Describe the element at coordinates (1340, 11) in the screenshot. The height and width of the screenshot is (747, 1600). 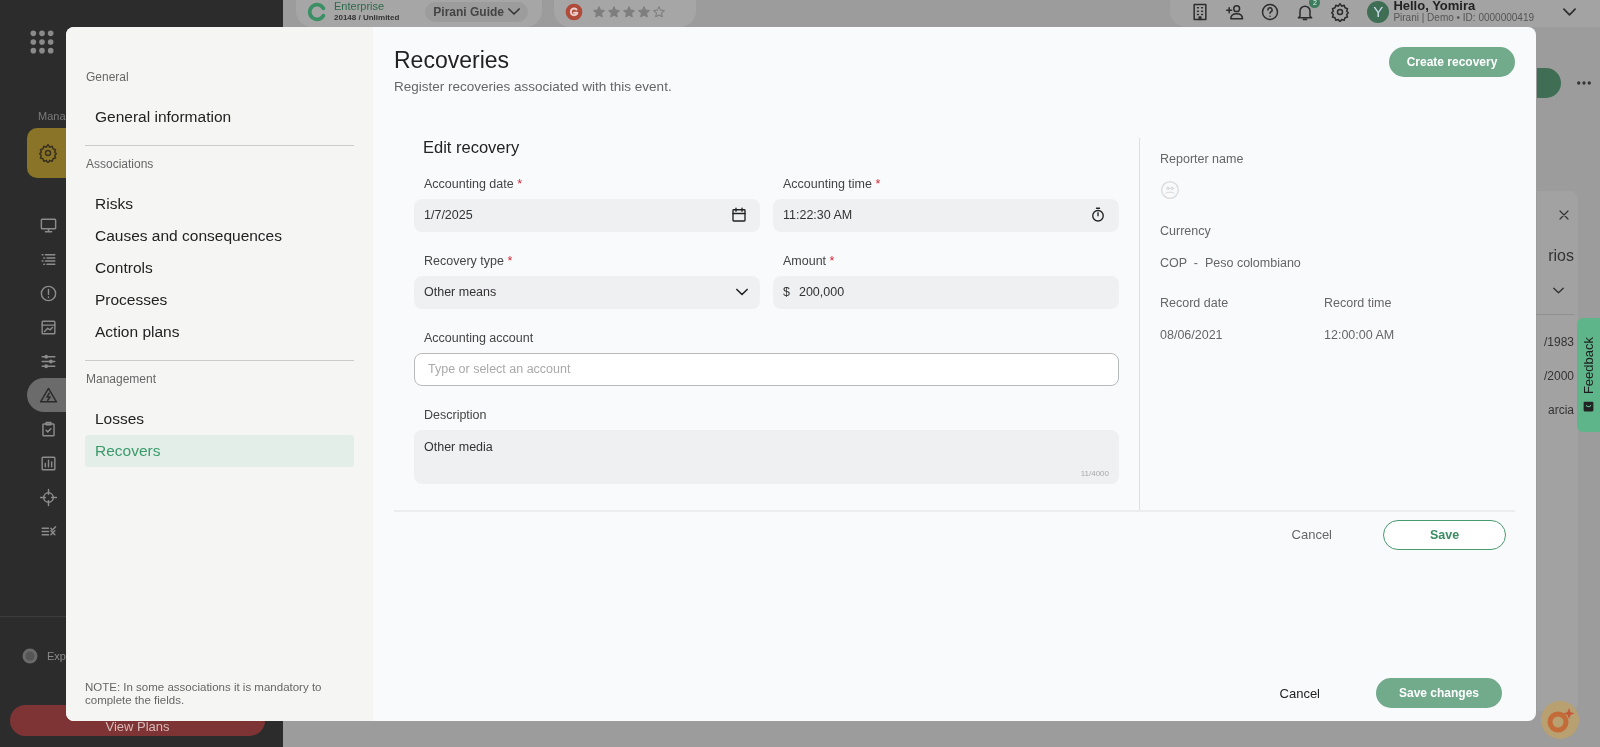
I see `settings-icon` at that location.